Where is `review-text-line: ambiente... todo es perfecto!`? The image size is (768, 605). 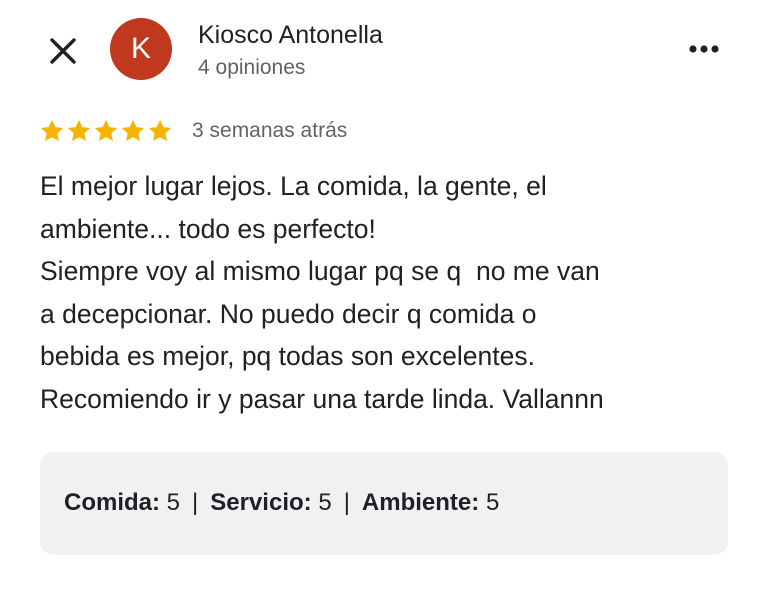
review-text-line: ambiente... todo es perfecto! is located at coordinates (208, 228).